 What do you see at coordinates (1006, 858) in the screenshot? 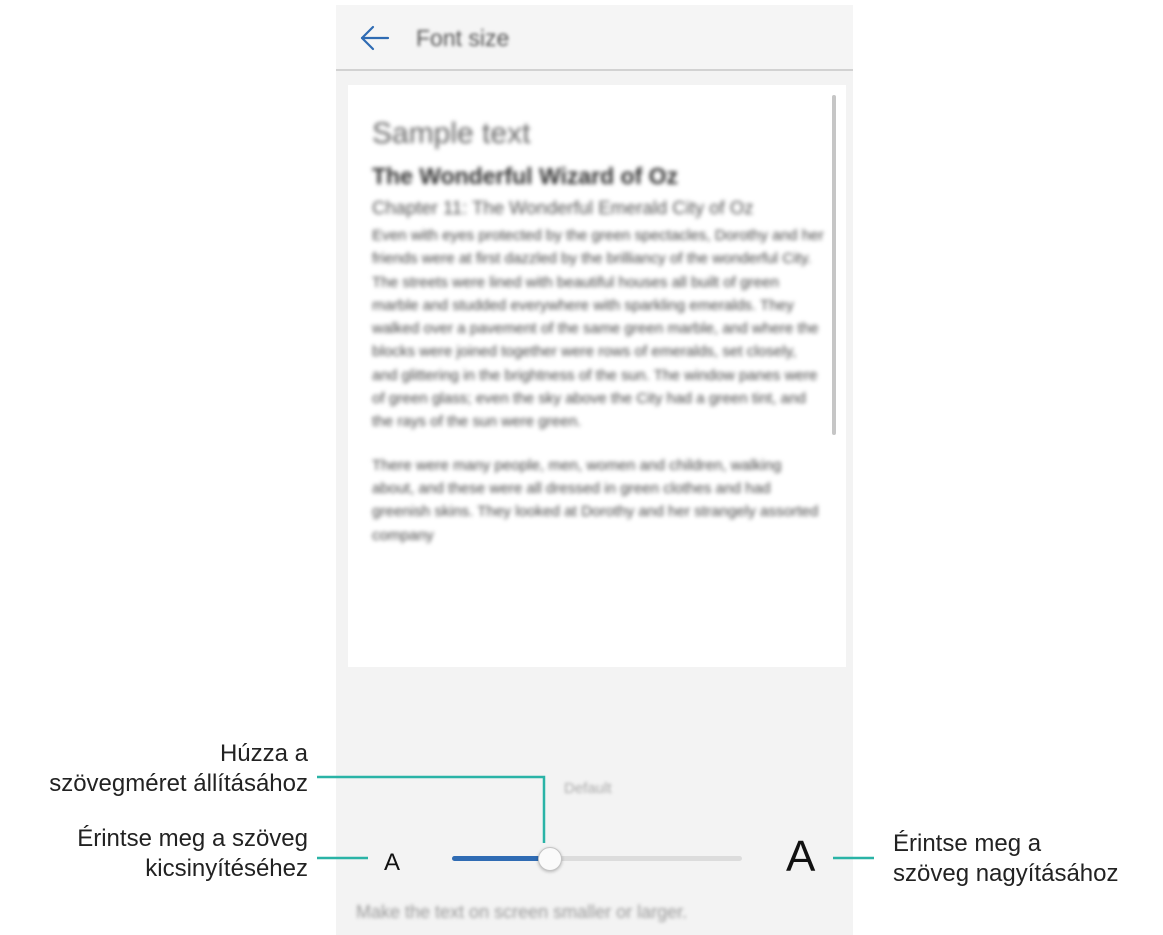
I see `enlarge-callout: Érintse meg a szöveg nagyításához` at bounding box center [1006, 858].